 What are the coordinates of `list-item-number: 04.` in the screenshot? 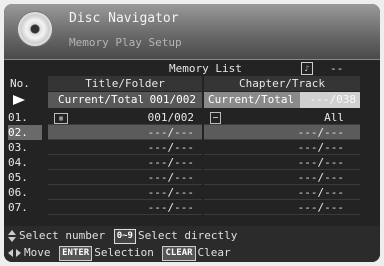 It's located at (18, 162).